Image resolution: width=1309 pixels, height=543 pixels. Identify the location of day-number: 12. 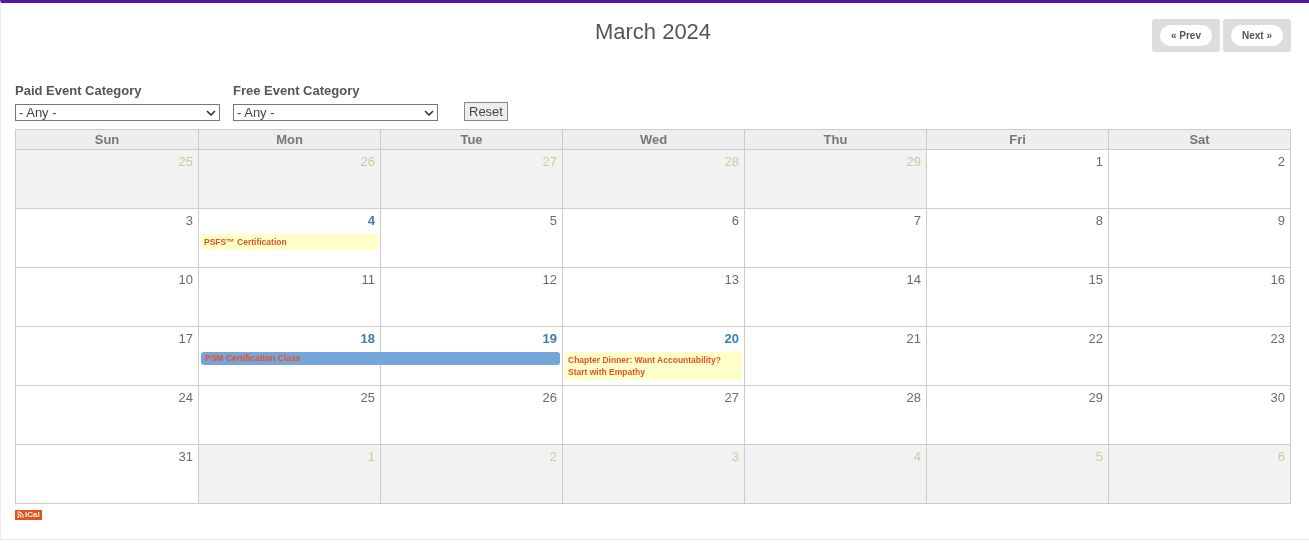
(549, 279).